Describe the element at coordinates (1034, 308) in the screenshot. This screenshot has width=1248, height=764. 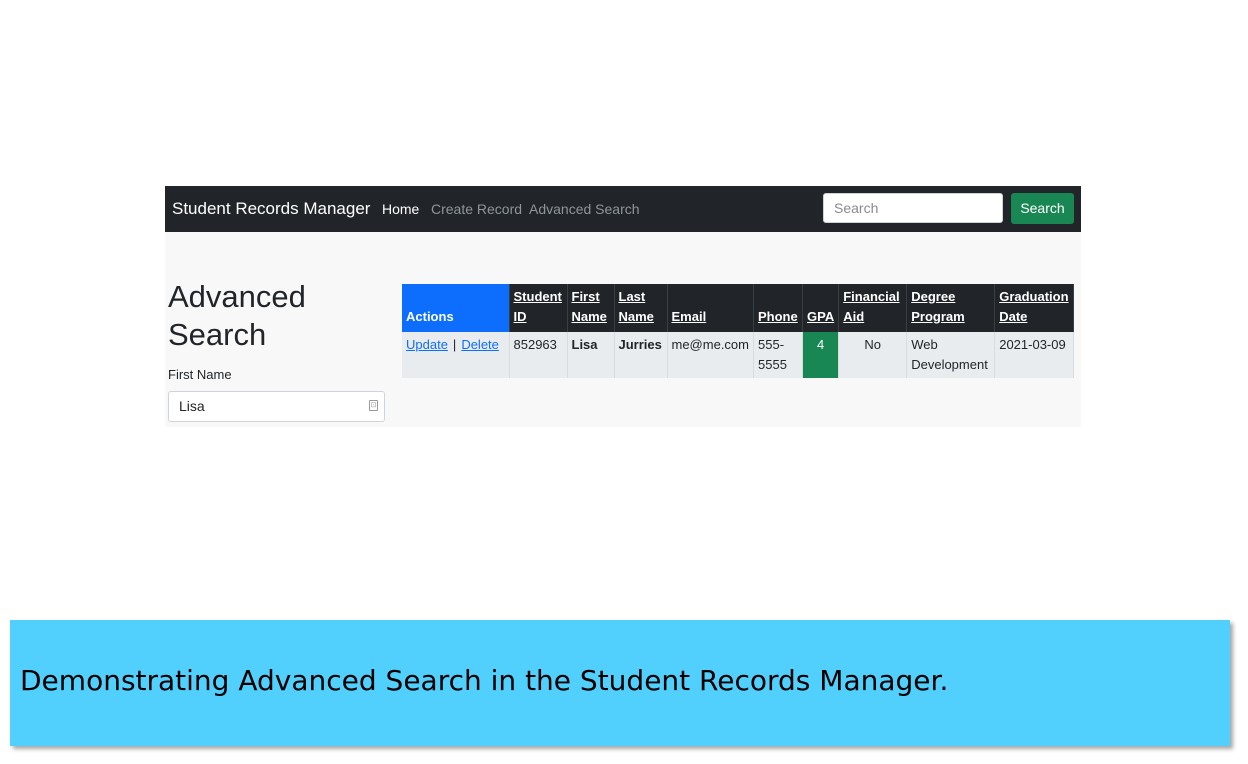
I see `header-graduation-date: Graduation Date` at that location.